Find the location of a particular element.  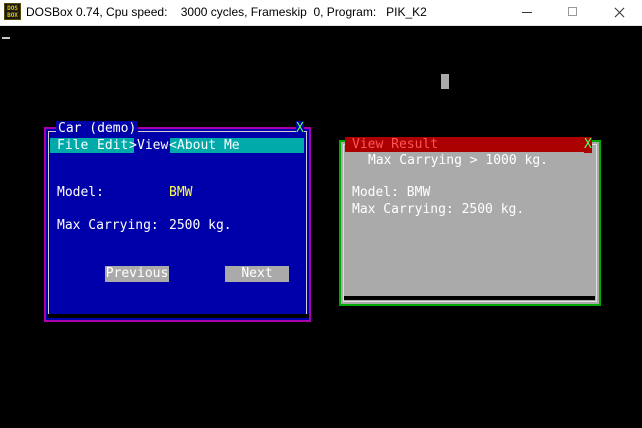

menu-edit: Edit is located at coordinates (112, 146).